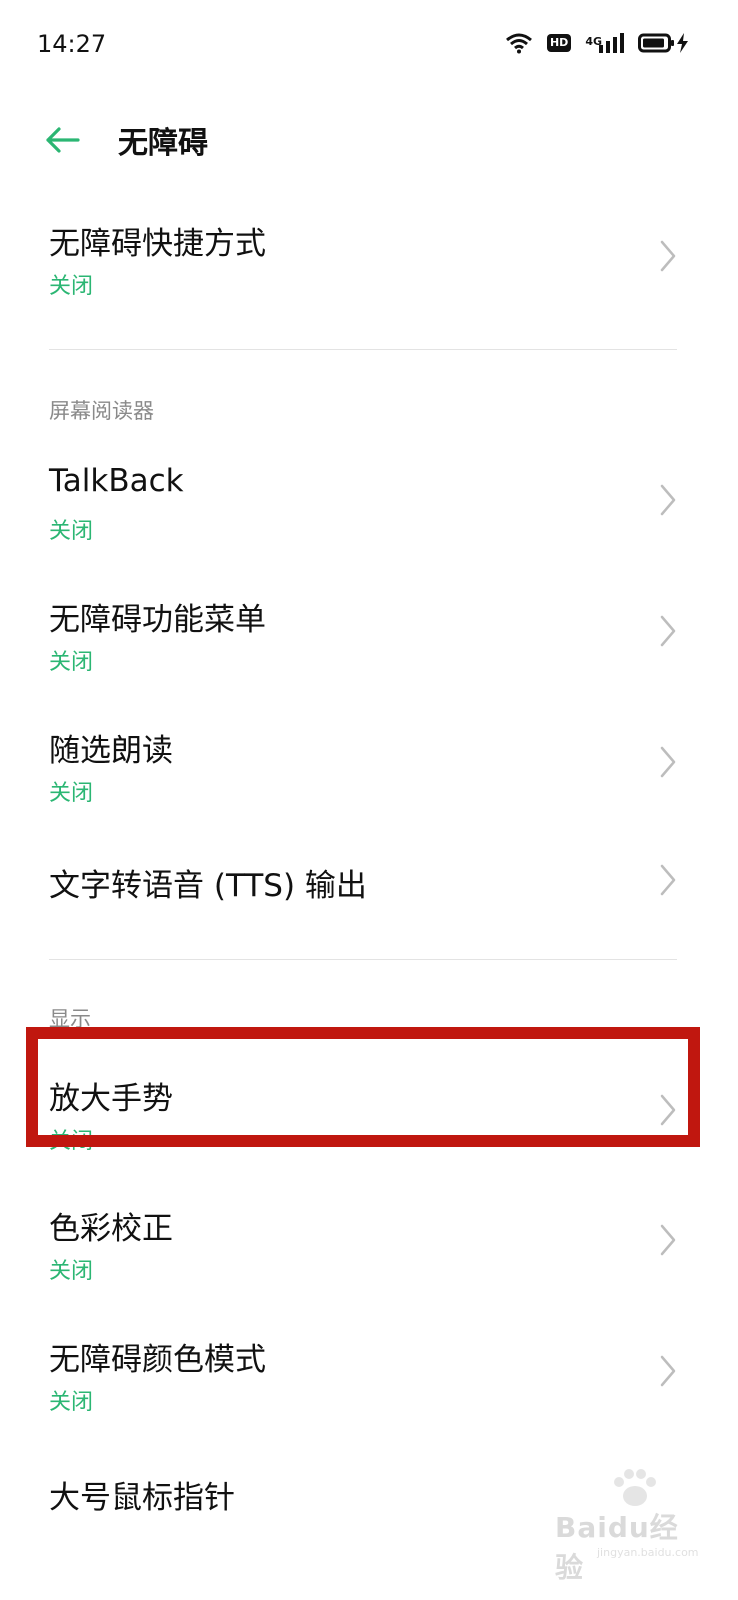  Describe the element at coordinates (70, 1019) in the screenshot. I see `section-header-display: 显示` at that location.